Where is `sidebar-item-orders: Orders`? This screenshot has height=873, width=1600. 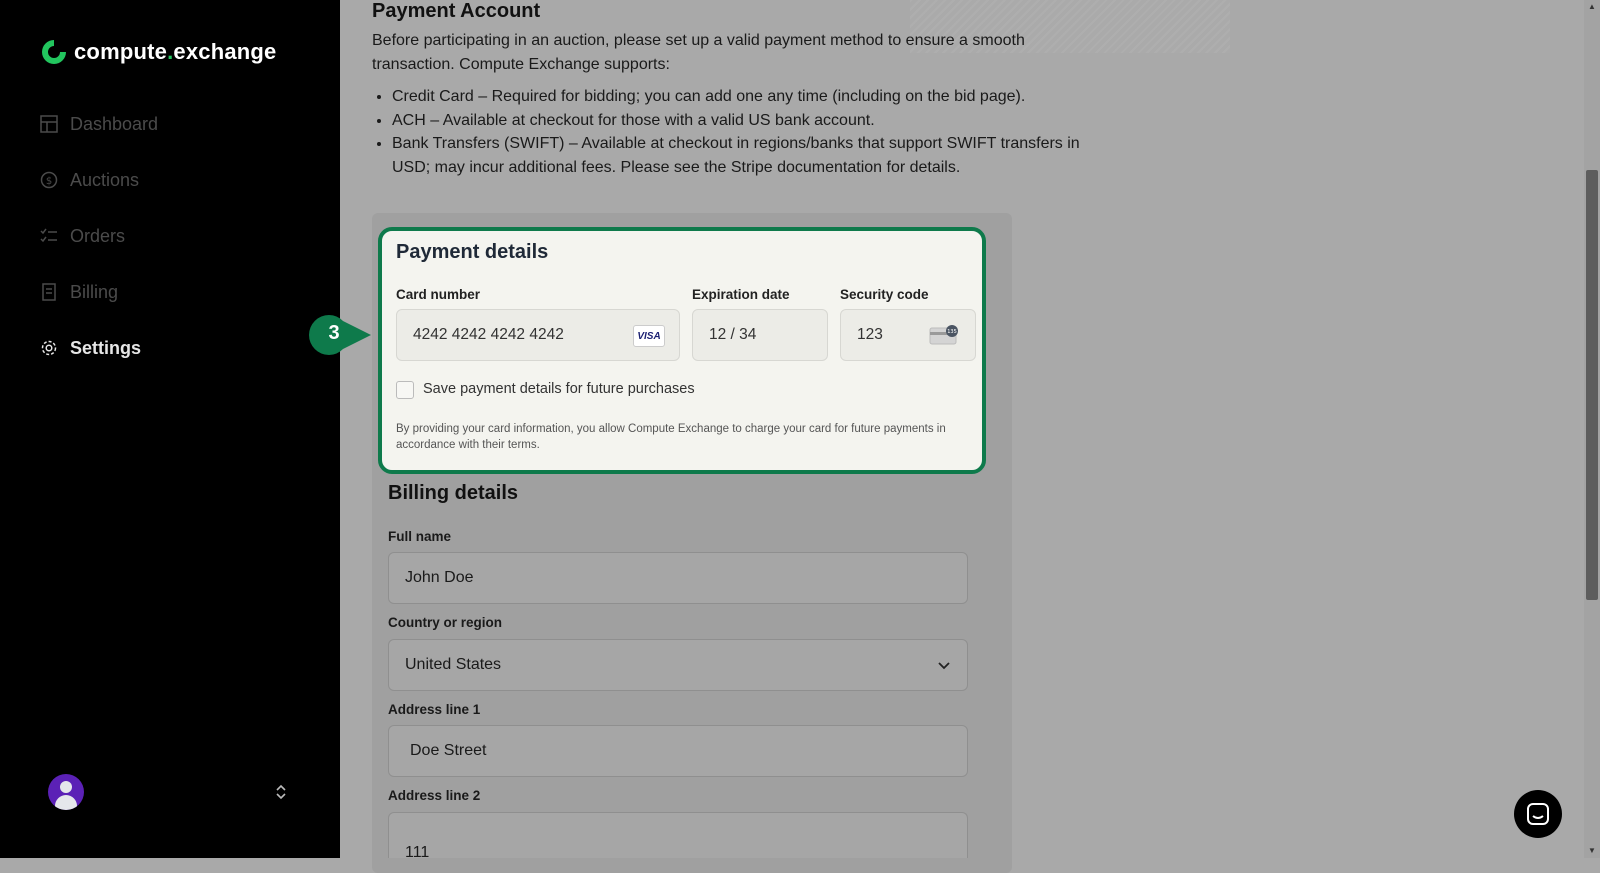 sidebar-item-orders: Orders is located at coordinates (170, 236).